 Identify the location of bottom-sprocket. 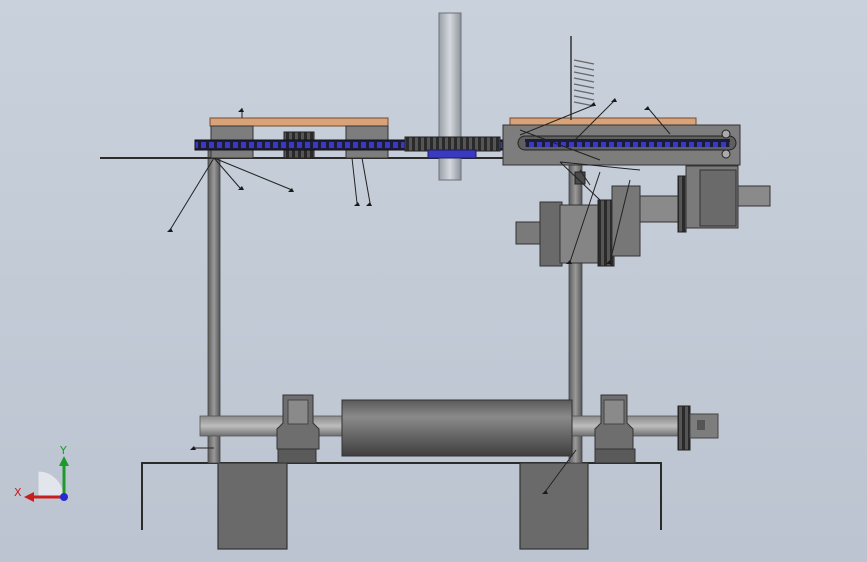
(684, 428).